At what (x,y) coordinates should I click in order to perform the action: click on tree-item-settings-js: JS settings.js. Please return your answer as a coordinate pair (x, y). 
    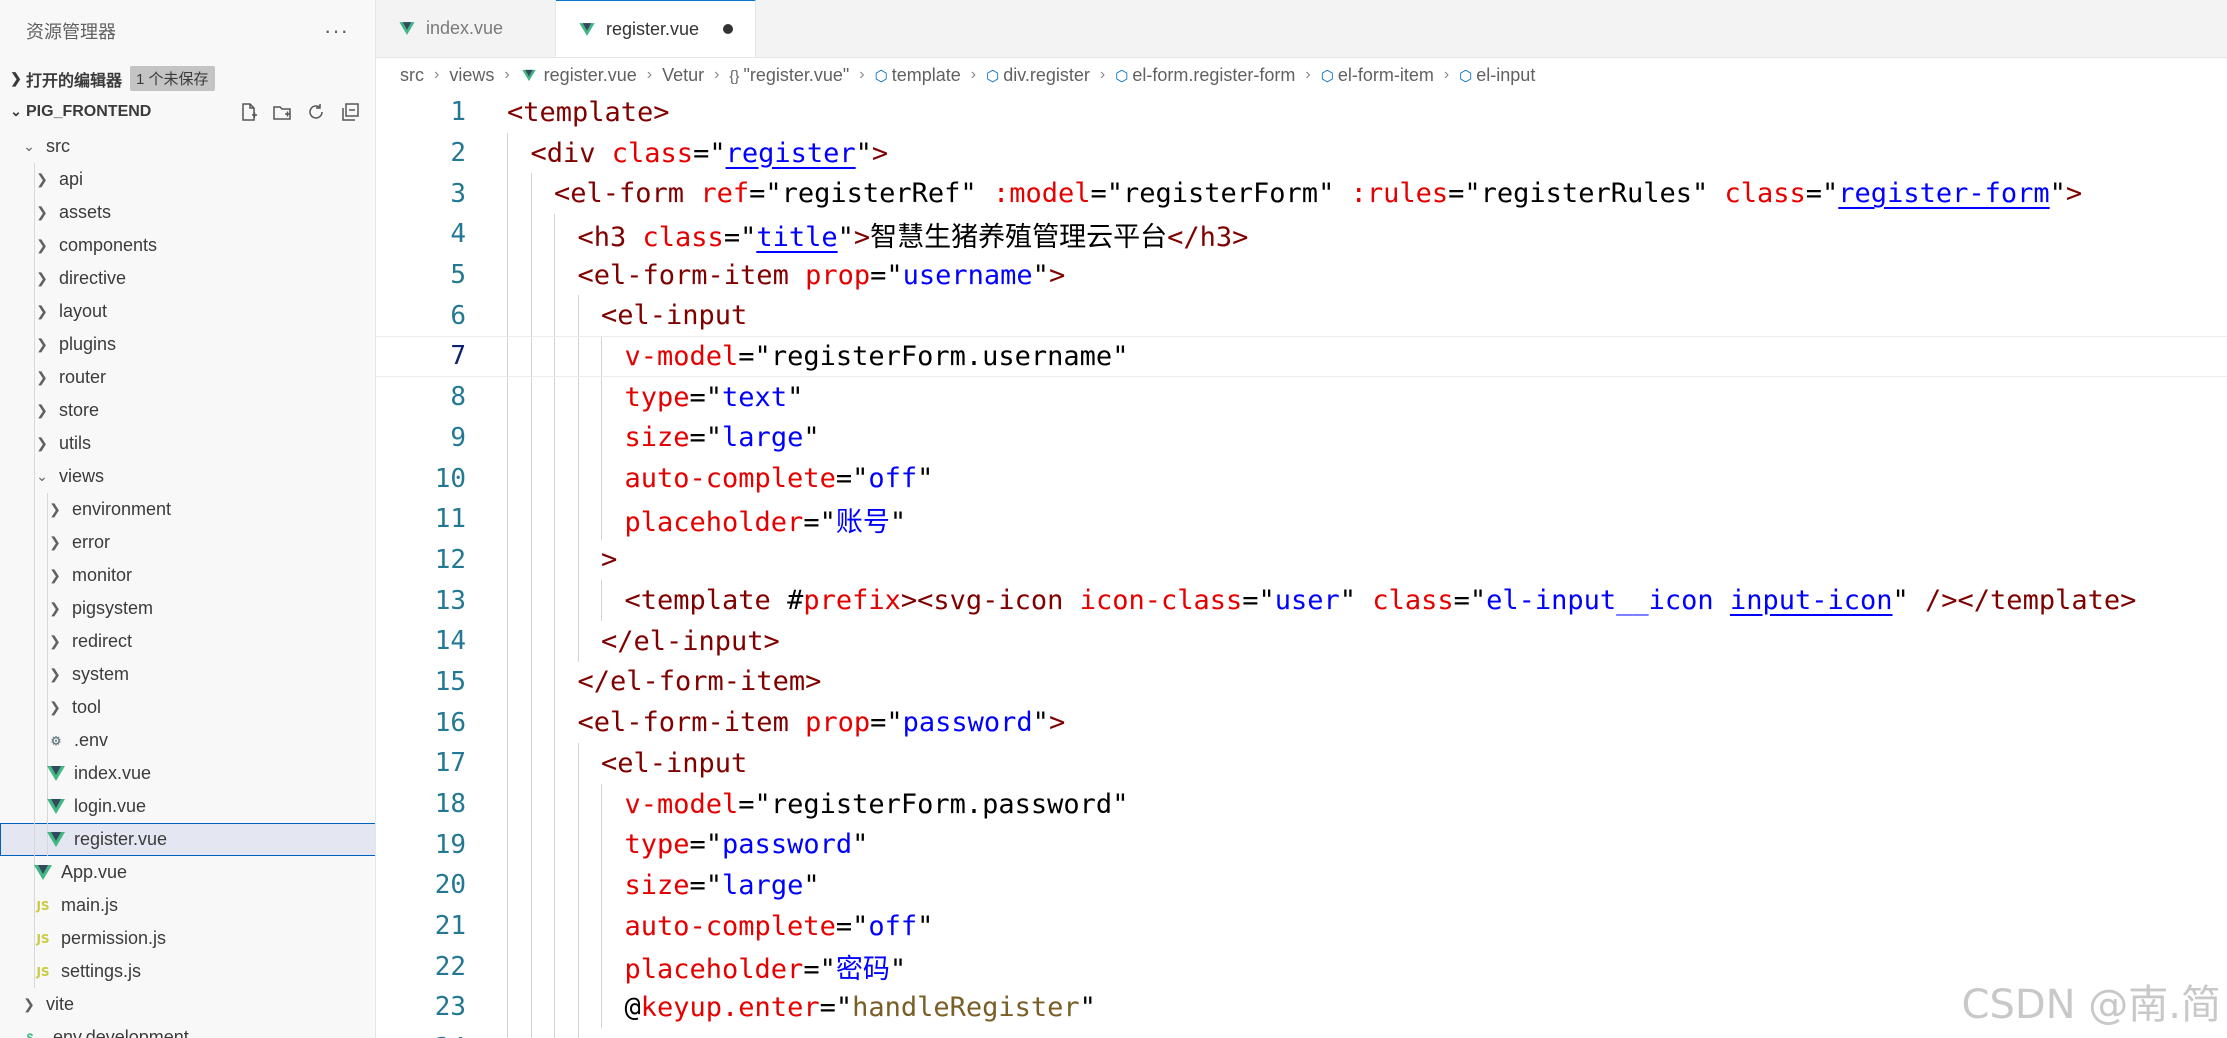
    Looking at the image, I should click on (187, 971).